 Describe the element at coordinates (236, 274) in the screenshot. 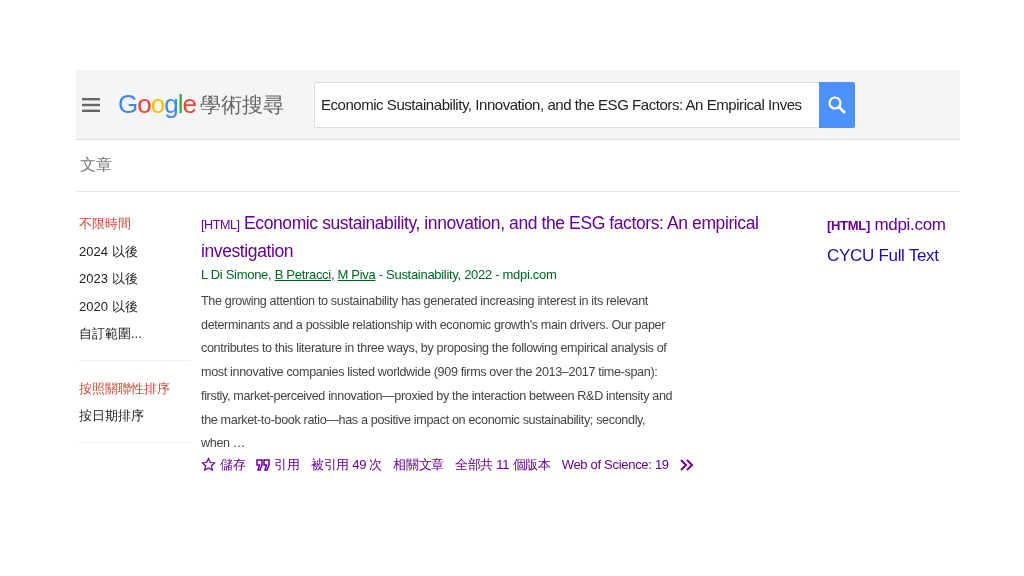

I see `author-name: L Di Simone,` at that location.